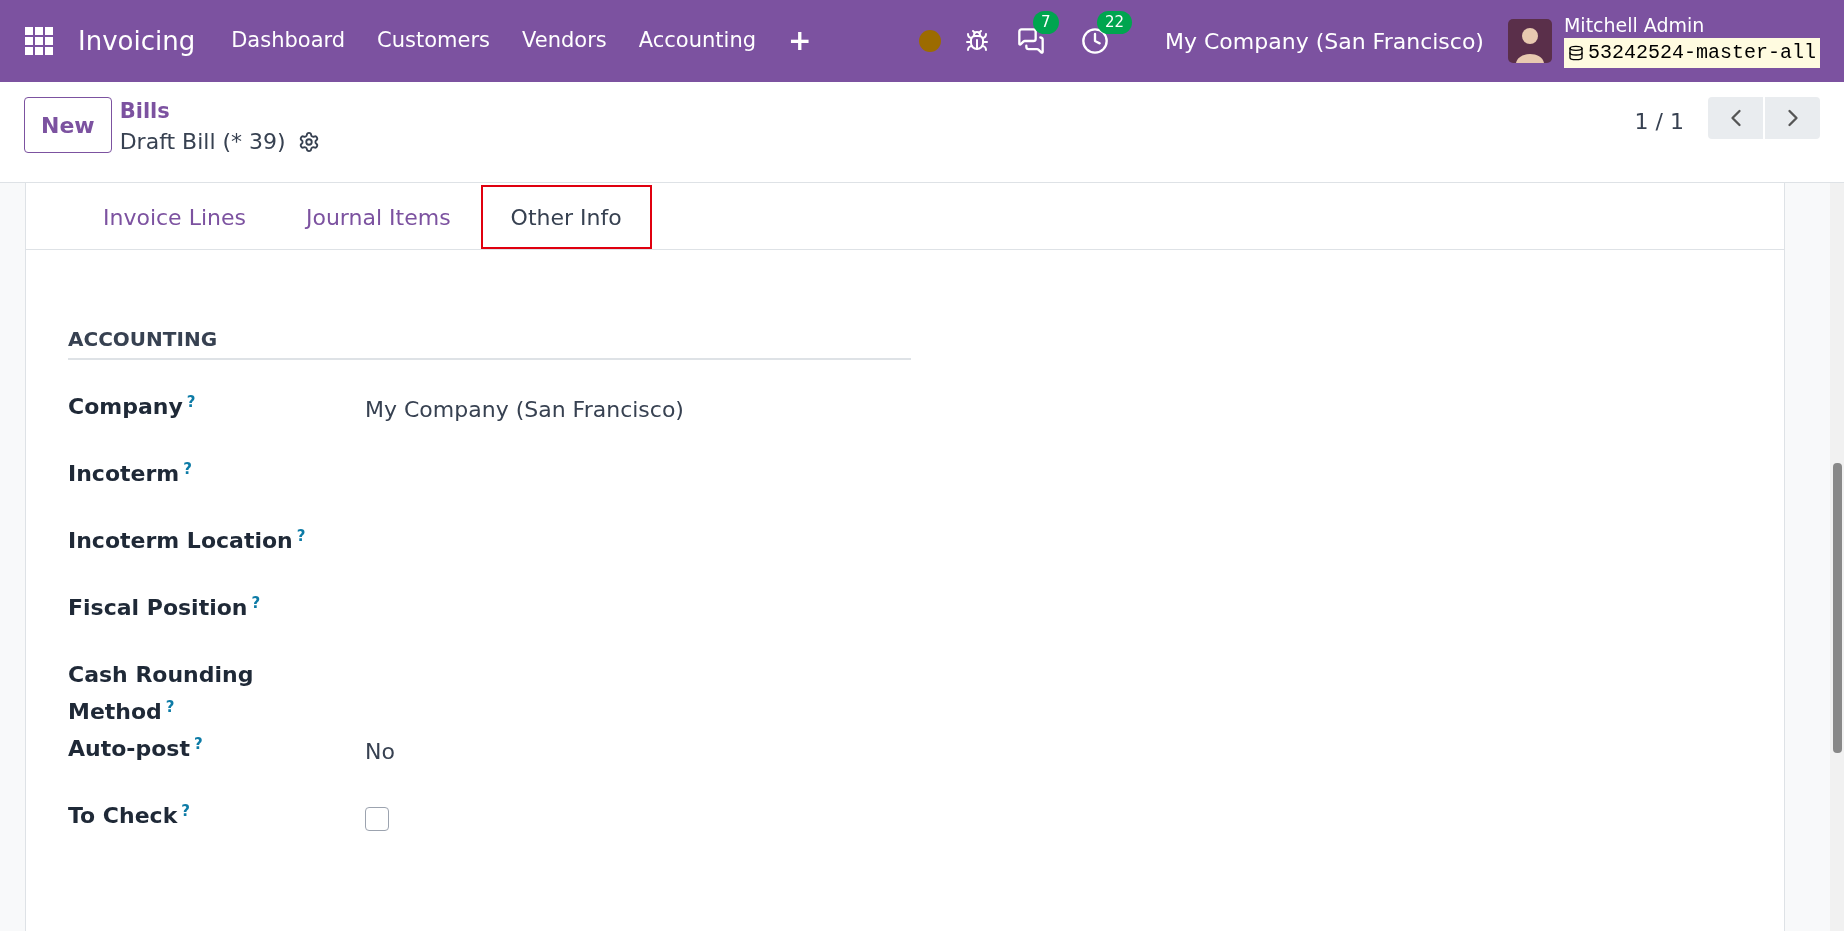 This screenshot has height=931, width=1844. I want to click on field-label: Cash Rounding Method $^{?}$, so click(161, 693).